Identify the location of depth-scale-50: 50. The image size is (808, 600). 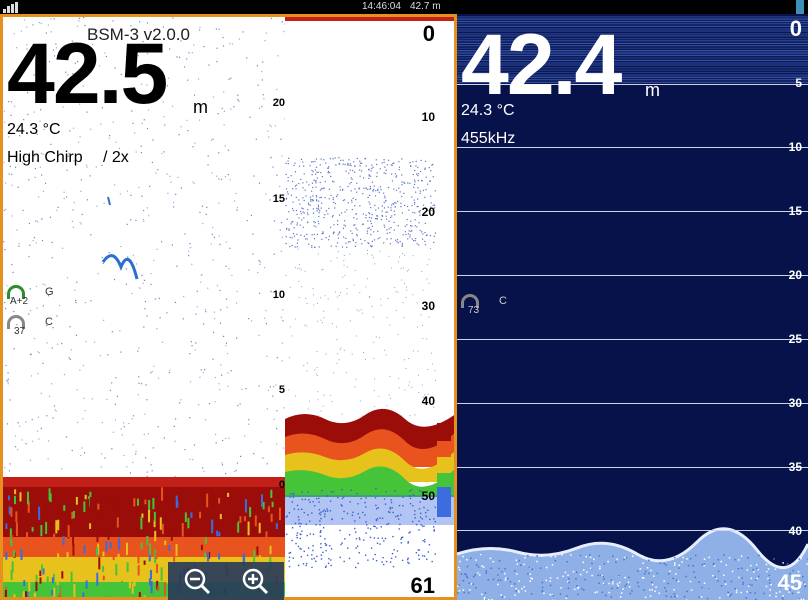
(428, 496).